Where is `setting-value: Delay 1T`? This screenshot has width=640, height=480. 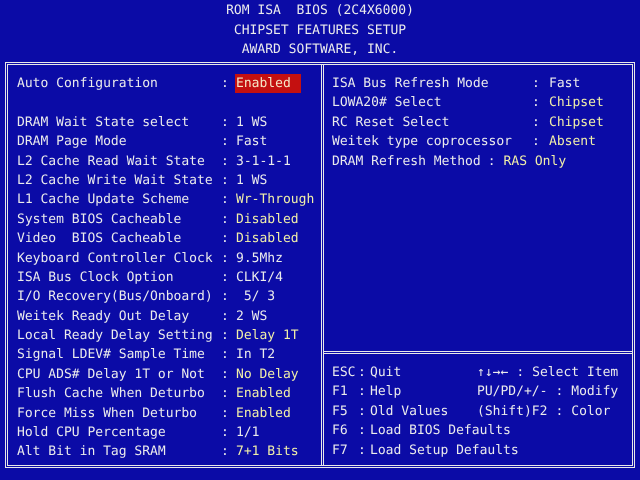 setting-value: Delay 1T is located at coordinates (267, 336).